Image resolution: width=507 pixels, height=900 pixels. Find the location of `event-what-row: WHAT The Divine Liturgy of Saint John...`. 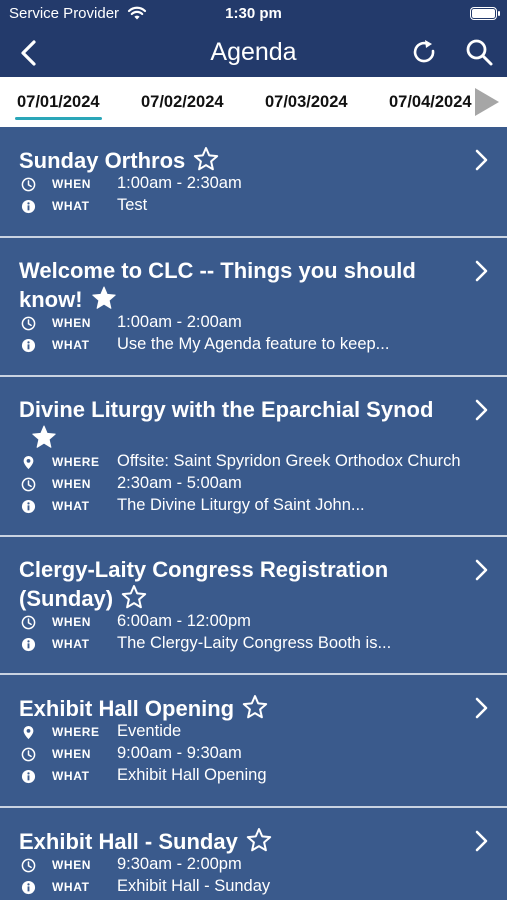

event-what-row: WHAT The Divine Liturgy of Saint John... is located at coordinates (254, 507).